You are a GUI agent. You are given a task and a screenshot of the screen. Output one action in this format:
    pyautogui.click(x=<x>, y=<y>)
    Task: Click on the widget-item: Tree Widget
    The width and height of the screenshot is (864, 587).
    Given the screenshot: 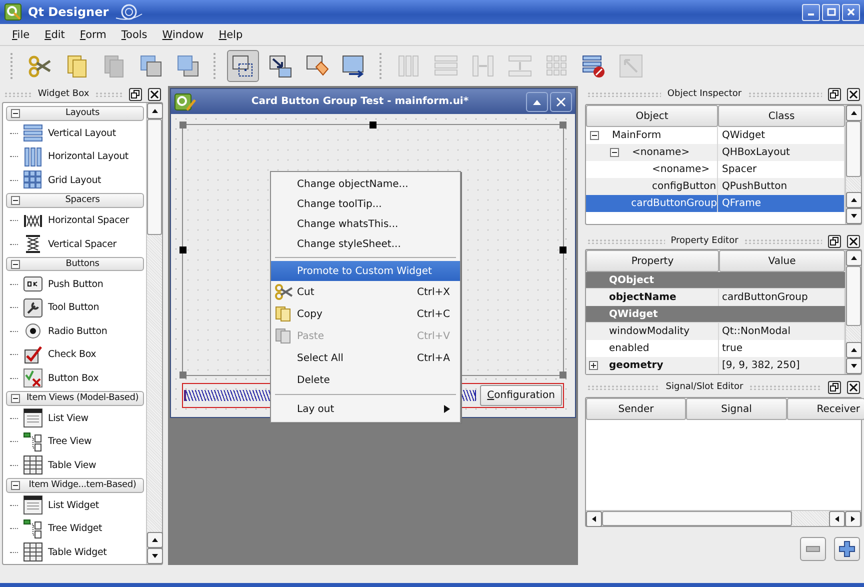 What is the action you would take?
    pyautogui.click(x=75, y=529)
    